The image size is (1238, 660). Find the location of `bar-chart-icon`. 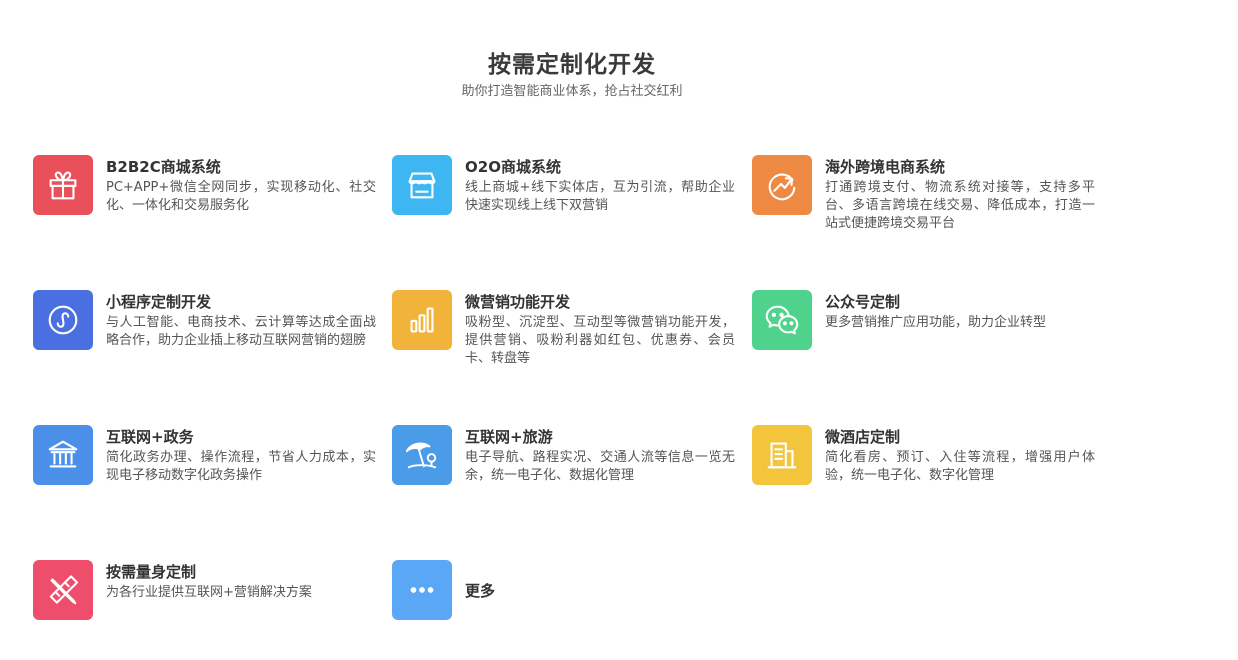

bar-chart-icon is located at coordinates (422, 320).